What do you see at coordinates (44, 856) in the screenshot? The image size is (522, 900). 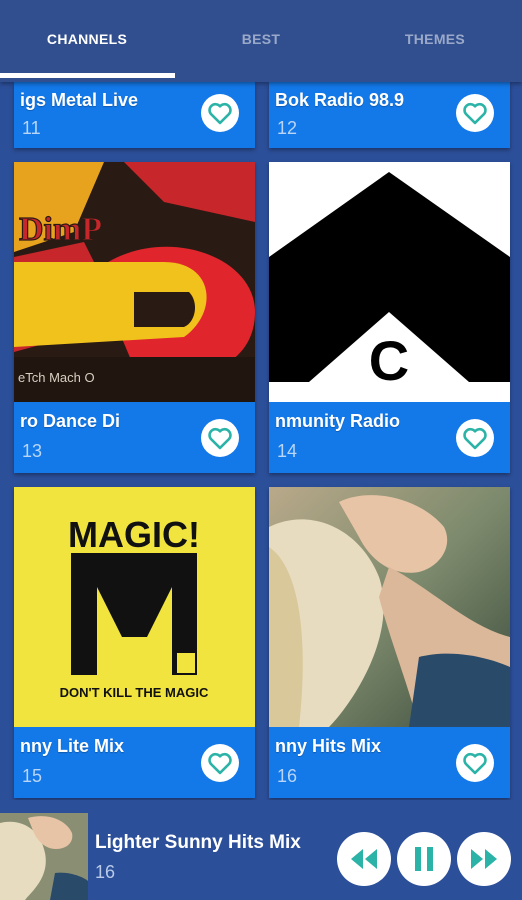 I see `now-playing-thumbnail` at bounding box center [44, 856].